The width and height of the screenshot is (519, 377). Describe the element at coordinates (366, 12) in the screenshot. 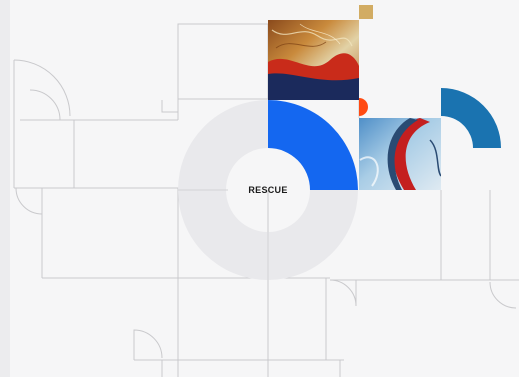

I see `gold-square` at that location.